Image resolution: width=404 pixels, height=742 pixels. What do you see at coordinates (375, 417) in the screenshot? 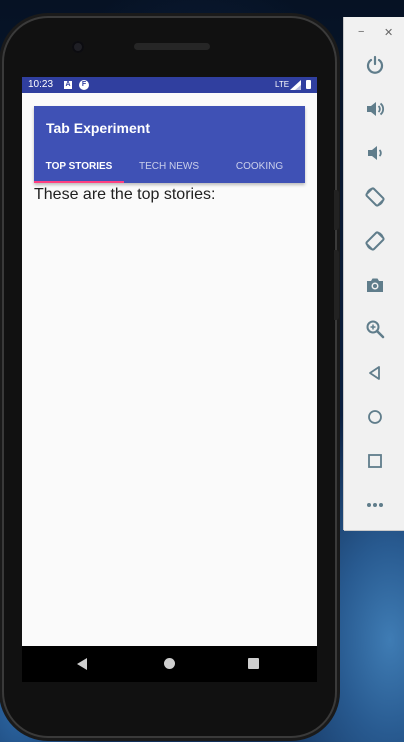
I see `home-icon` at bounding box center [375, 417].